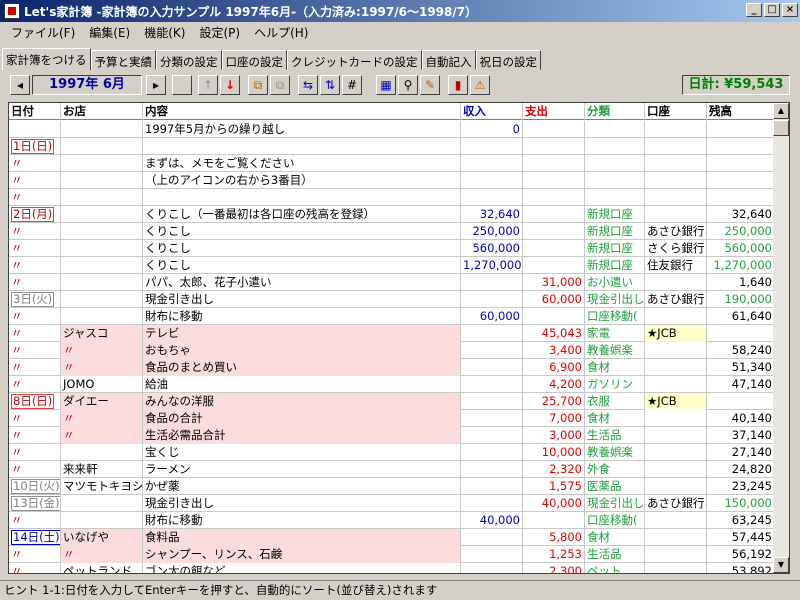 The height and width of the screenshot is (600, 800). Describe the element at coordinates (554, 537) in the screenshot. I see `cell-expense: 5,800` at that location.